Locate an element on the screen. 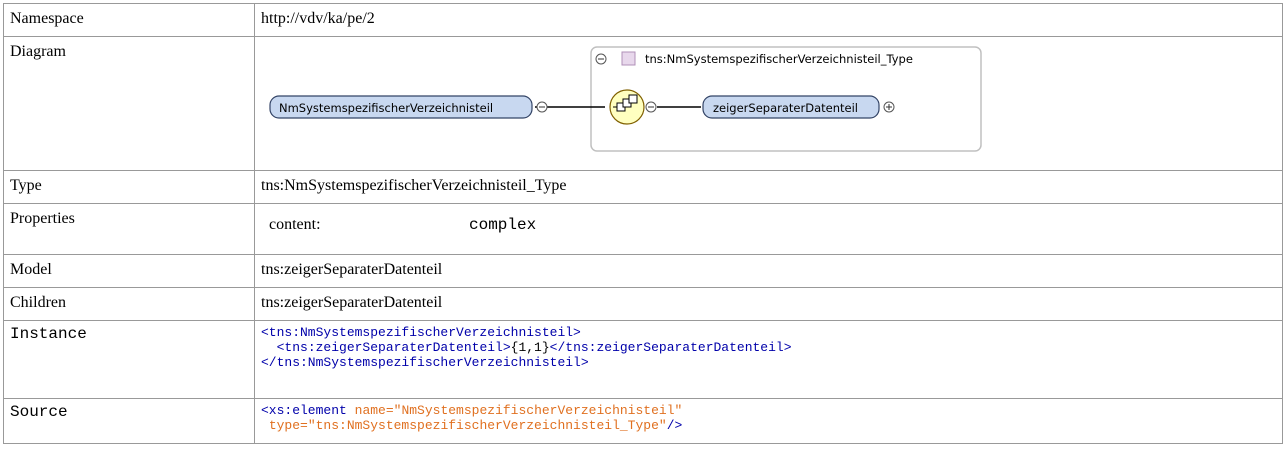 The width and height of the screenshot is (1286, 468). children-value: tns:zeigerSeparaterDatenteil is located at coordinates (768, 304).